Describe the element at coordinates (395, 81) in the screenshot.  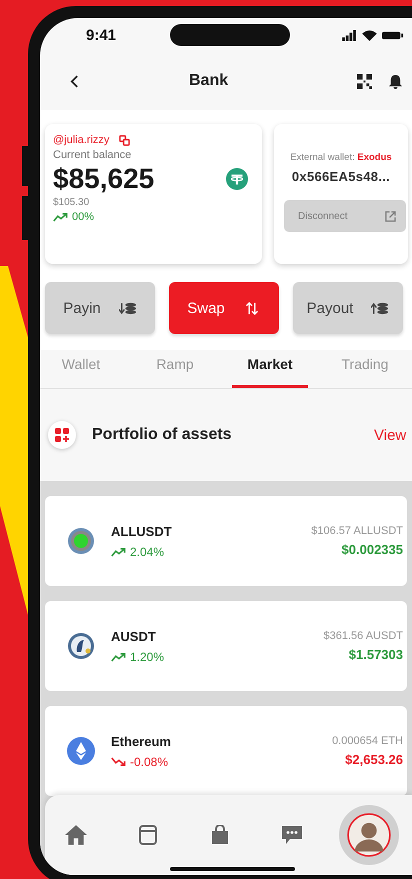
I see `bell-icon` at that location.